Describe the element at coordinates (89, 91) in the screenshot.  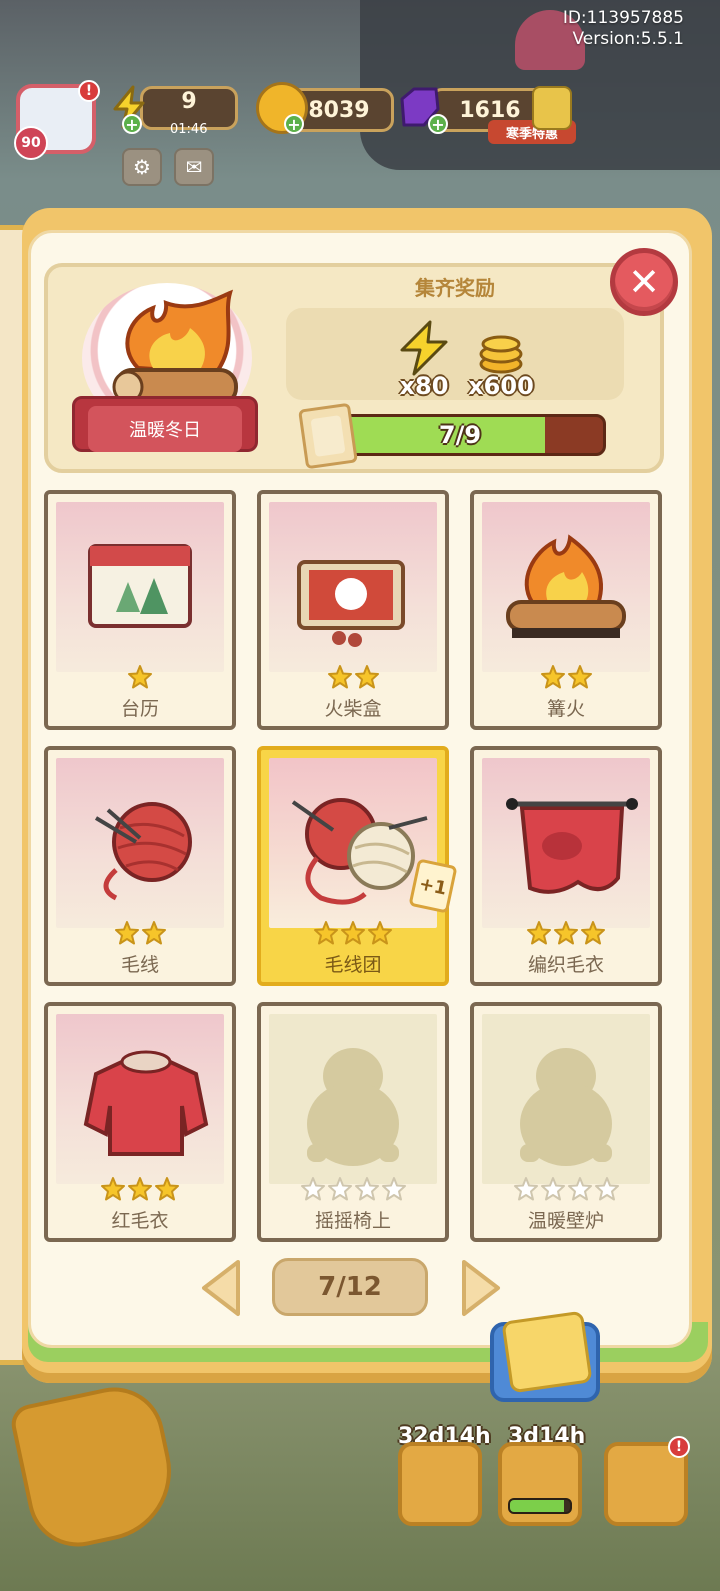
I see `avatar-alert-badge: !` at that location.